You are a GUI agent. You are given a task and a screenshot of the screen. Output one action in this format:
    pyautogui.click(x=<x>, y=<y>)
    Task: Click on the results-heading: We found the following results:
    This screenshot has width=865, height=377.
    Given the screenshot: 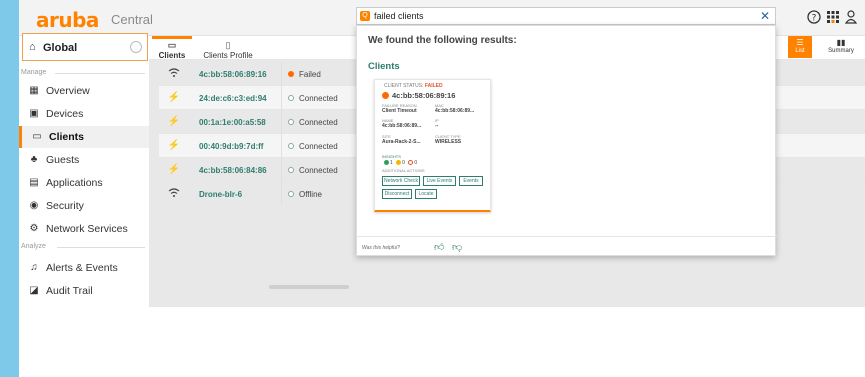 What is the action you would take?
    pyautogui.click(x=442, y=40)
    